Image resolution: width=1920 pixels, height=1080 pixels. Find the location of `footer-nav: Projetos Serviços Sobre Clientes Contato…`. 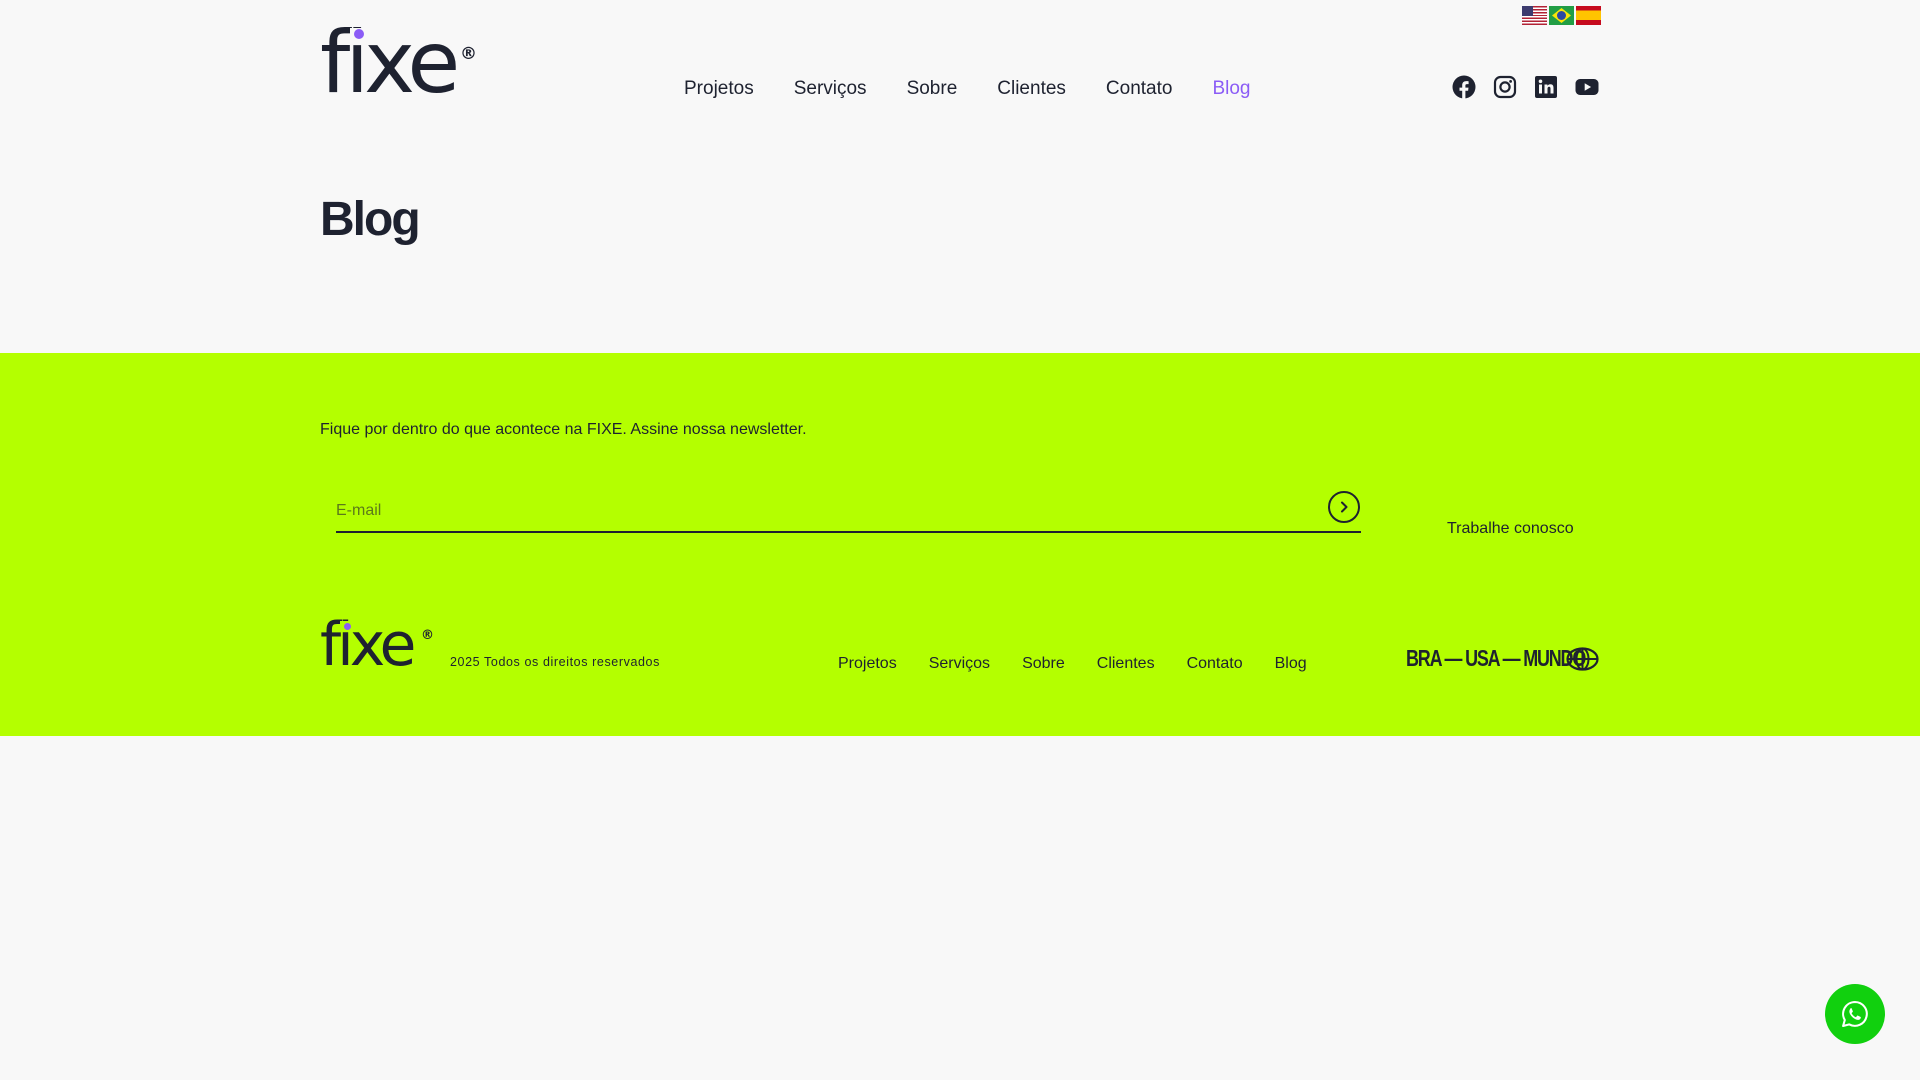

footer-nav: Projetos Serviços Sobre Clientes Contato… is located at coordinates (1072, 664).